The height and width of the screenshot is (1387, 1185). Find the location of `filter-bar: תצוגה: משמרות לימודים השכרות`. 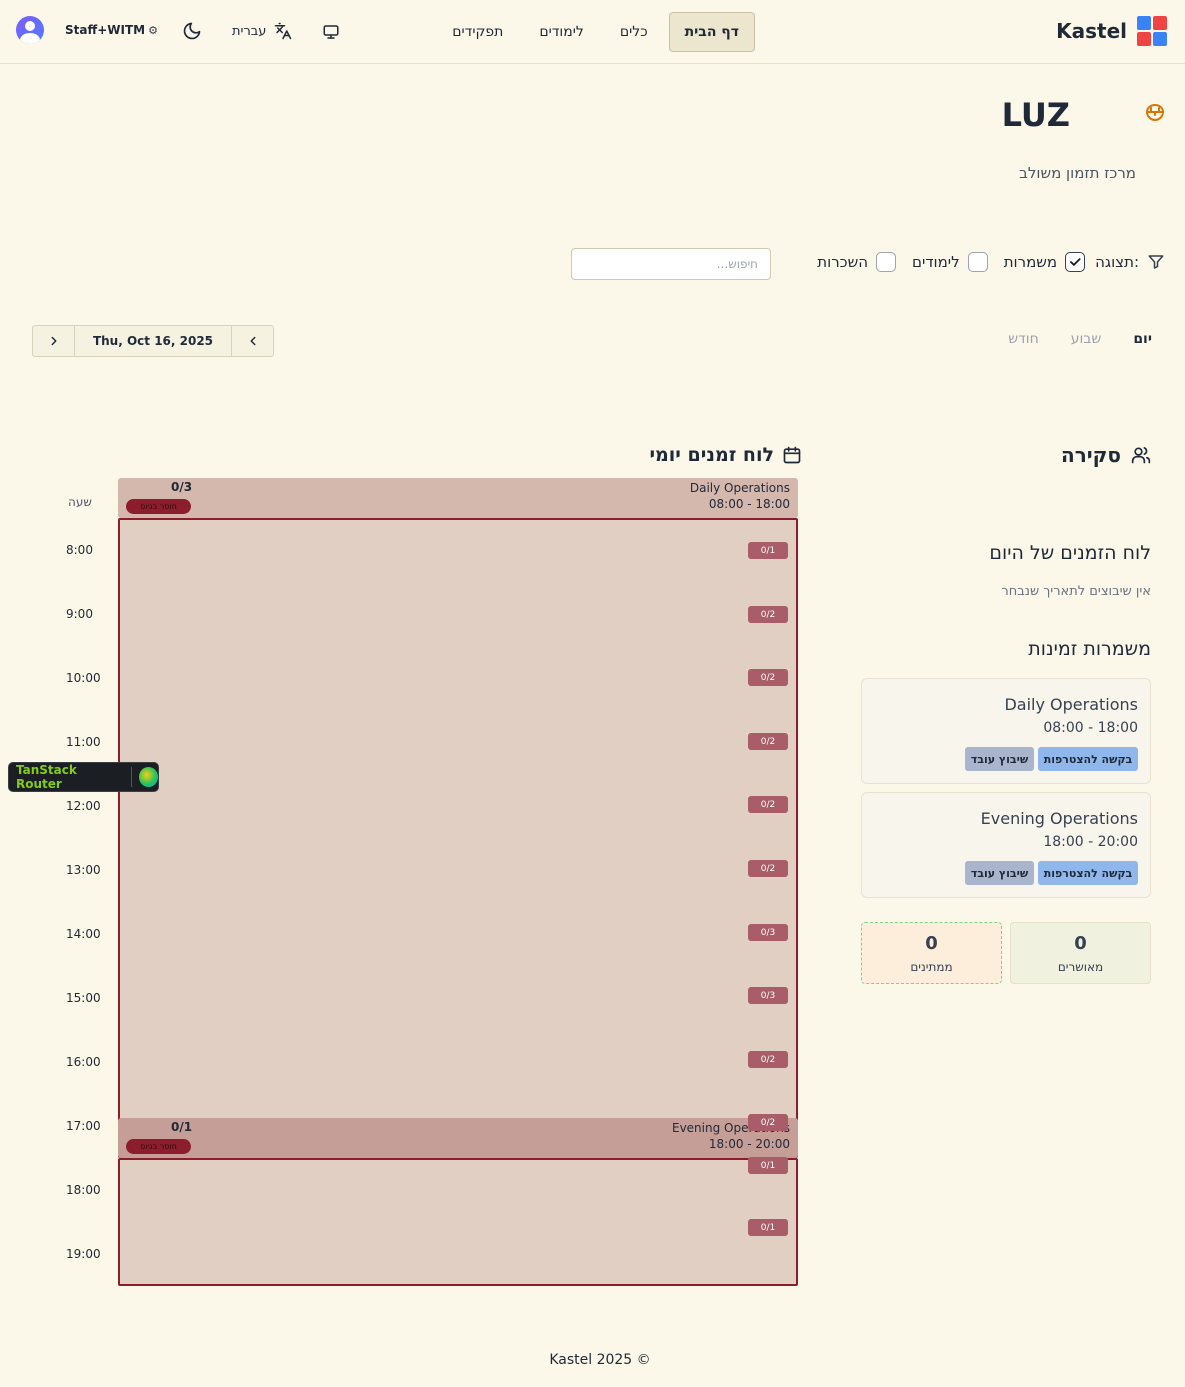

filter-bar: תצוגה: משמרות לימודים השכרות is located at coordinates (983, 262).